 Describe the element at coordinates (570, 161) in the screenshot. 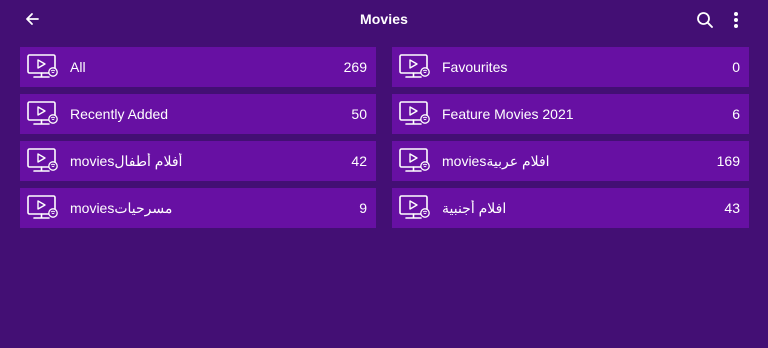

I see `category-arabic-movies: moviesافلام عربية 169` at that location.